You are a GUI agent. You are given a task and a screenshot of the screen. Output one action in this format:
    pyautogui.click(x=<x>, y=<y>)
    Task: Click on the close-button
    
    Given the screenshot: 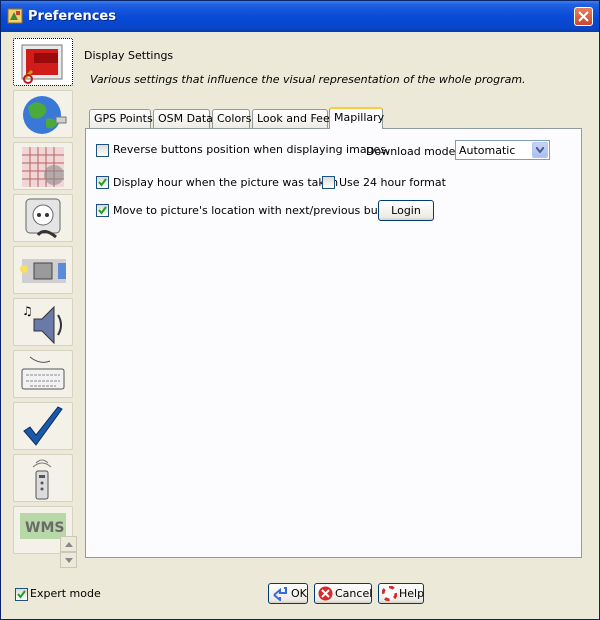 What is the action you would take?
    pyautogui.click(x=583, y=16)
    